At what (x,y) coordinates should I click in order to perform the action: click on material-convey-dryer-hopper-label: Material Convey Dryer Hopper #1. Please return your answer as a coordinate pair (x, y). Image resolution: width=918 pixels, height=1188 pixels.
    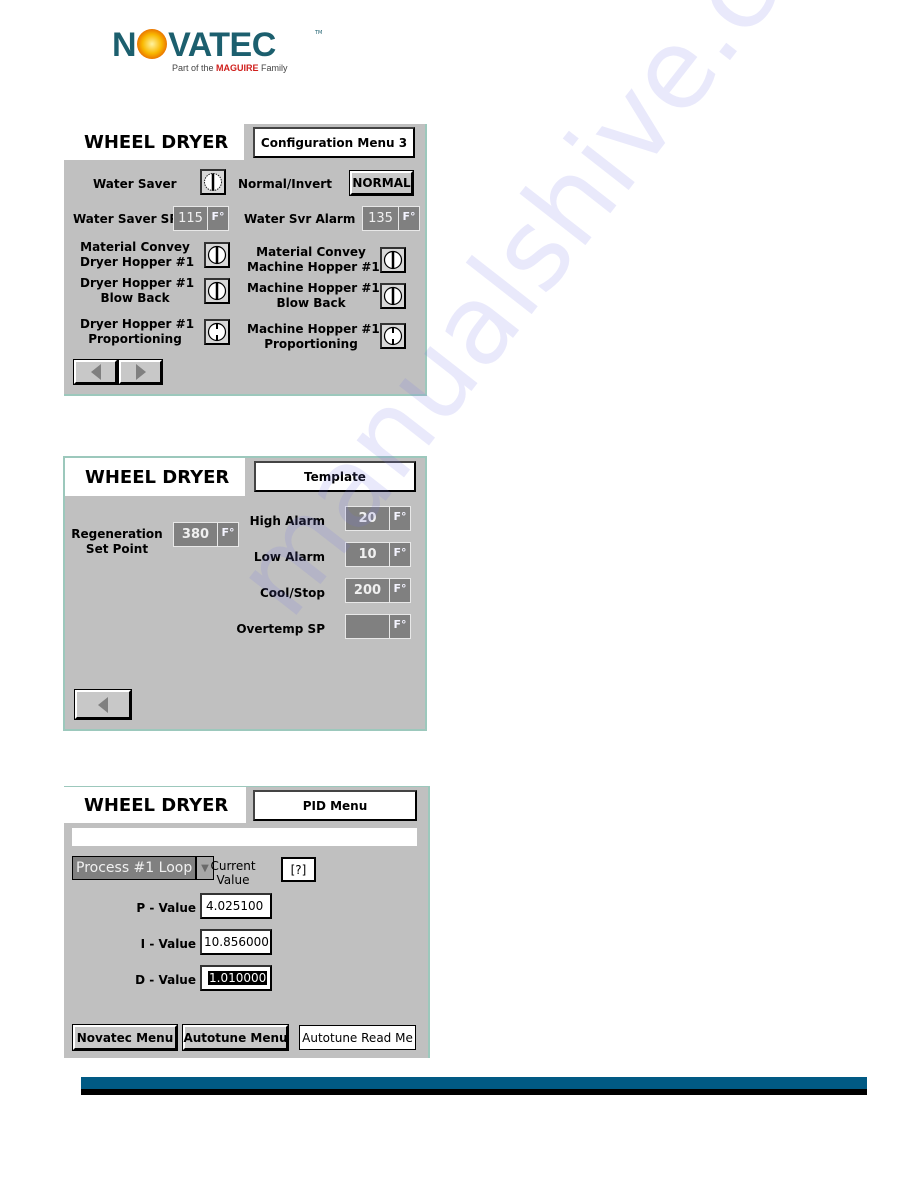
    Looking at the image, I should click on (137, 255).